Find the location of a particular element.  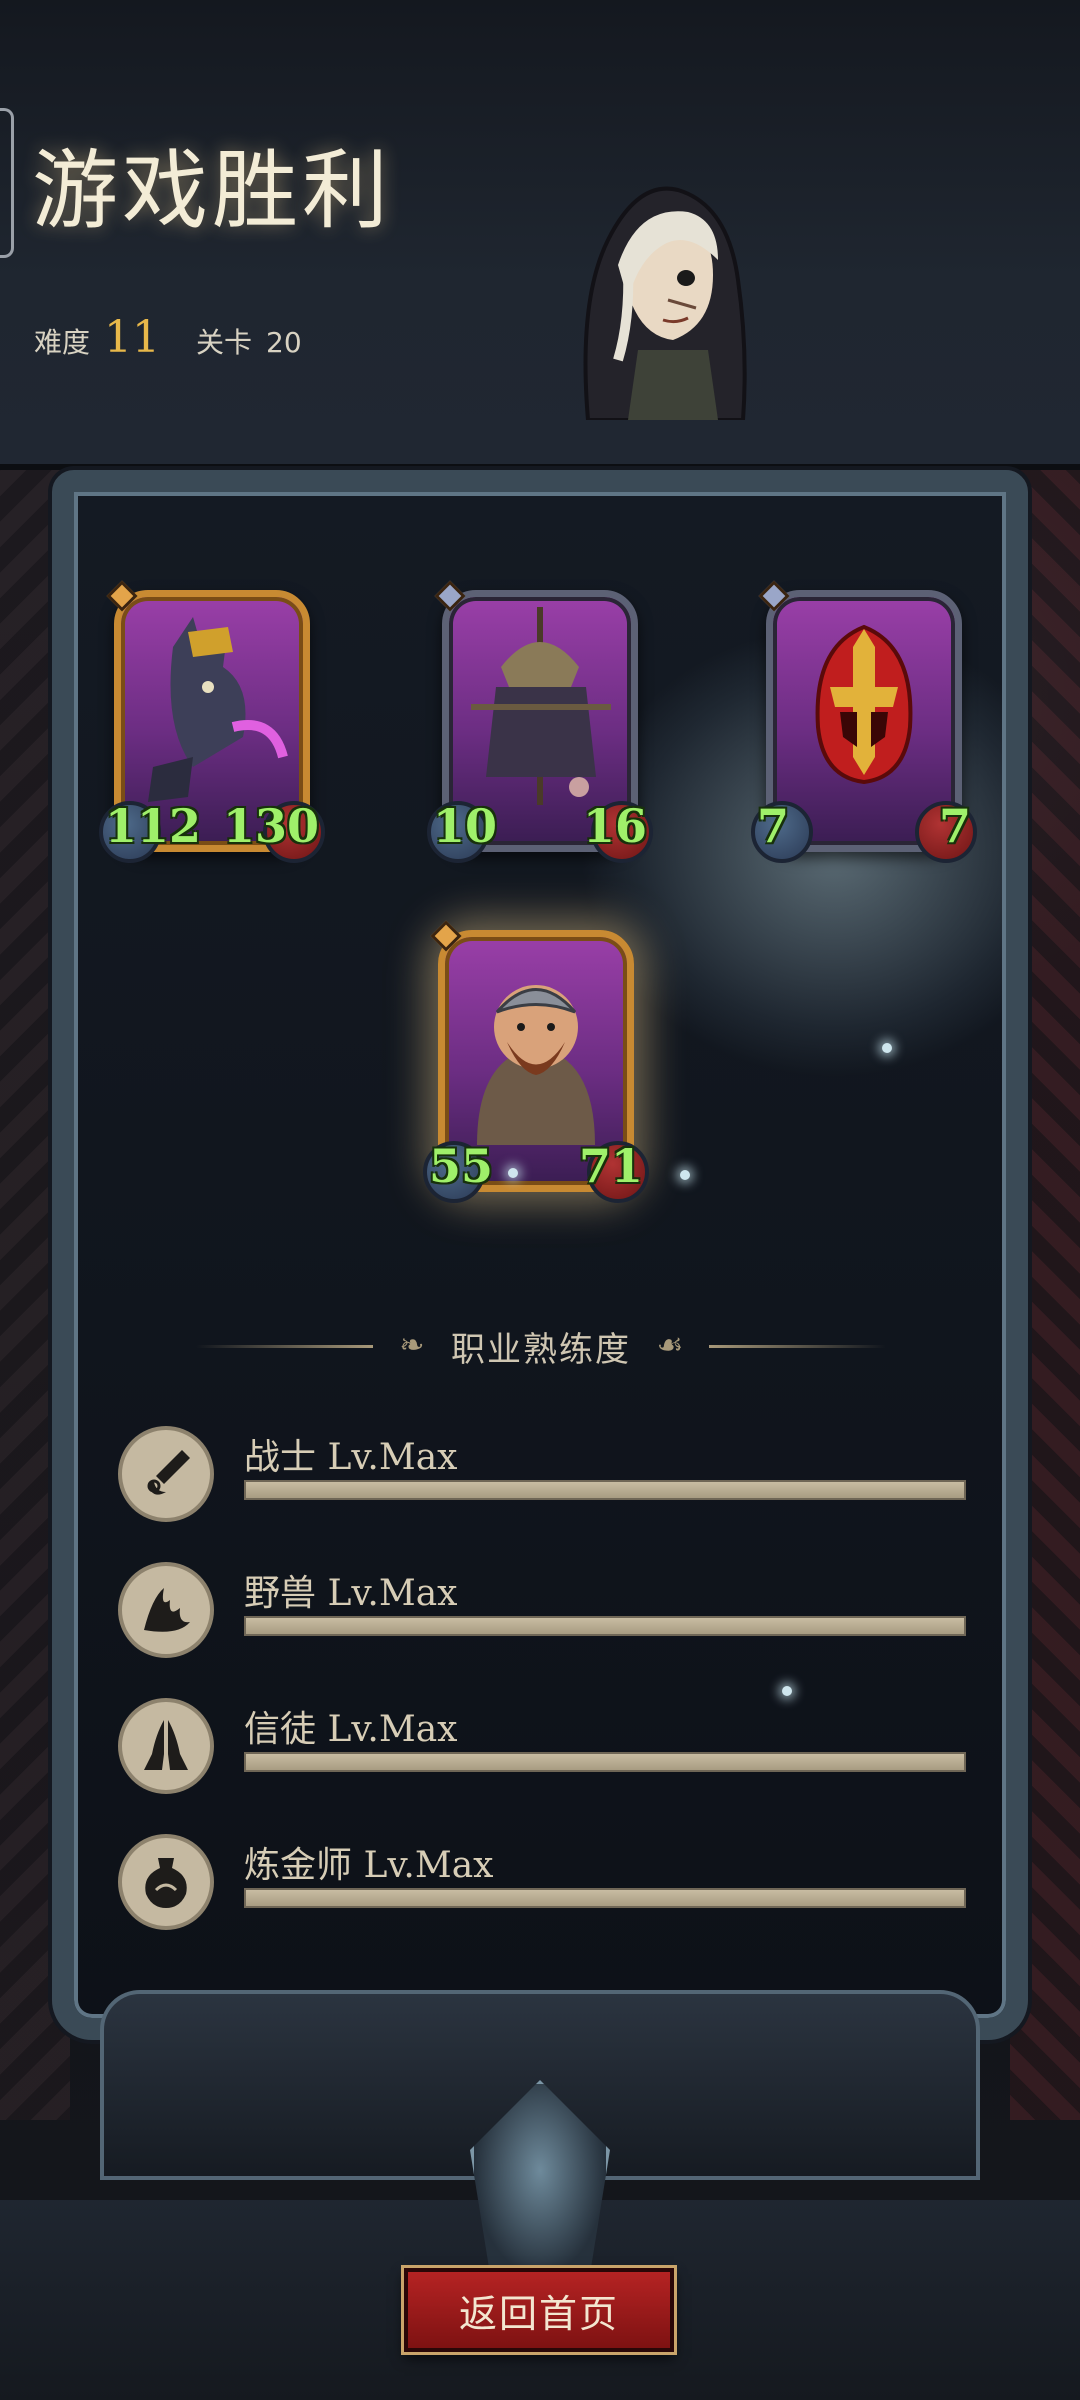

proficiency-label: 信徒 Lv.Max is located at coordinates (351, 1729).